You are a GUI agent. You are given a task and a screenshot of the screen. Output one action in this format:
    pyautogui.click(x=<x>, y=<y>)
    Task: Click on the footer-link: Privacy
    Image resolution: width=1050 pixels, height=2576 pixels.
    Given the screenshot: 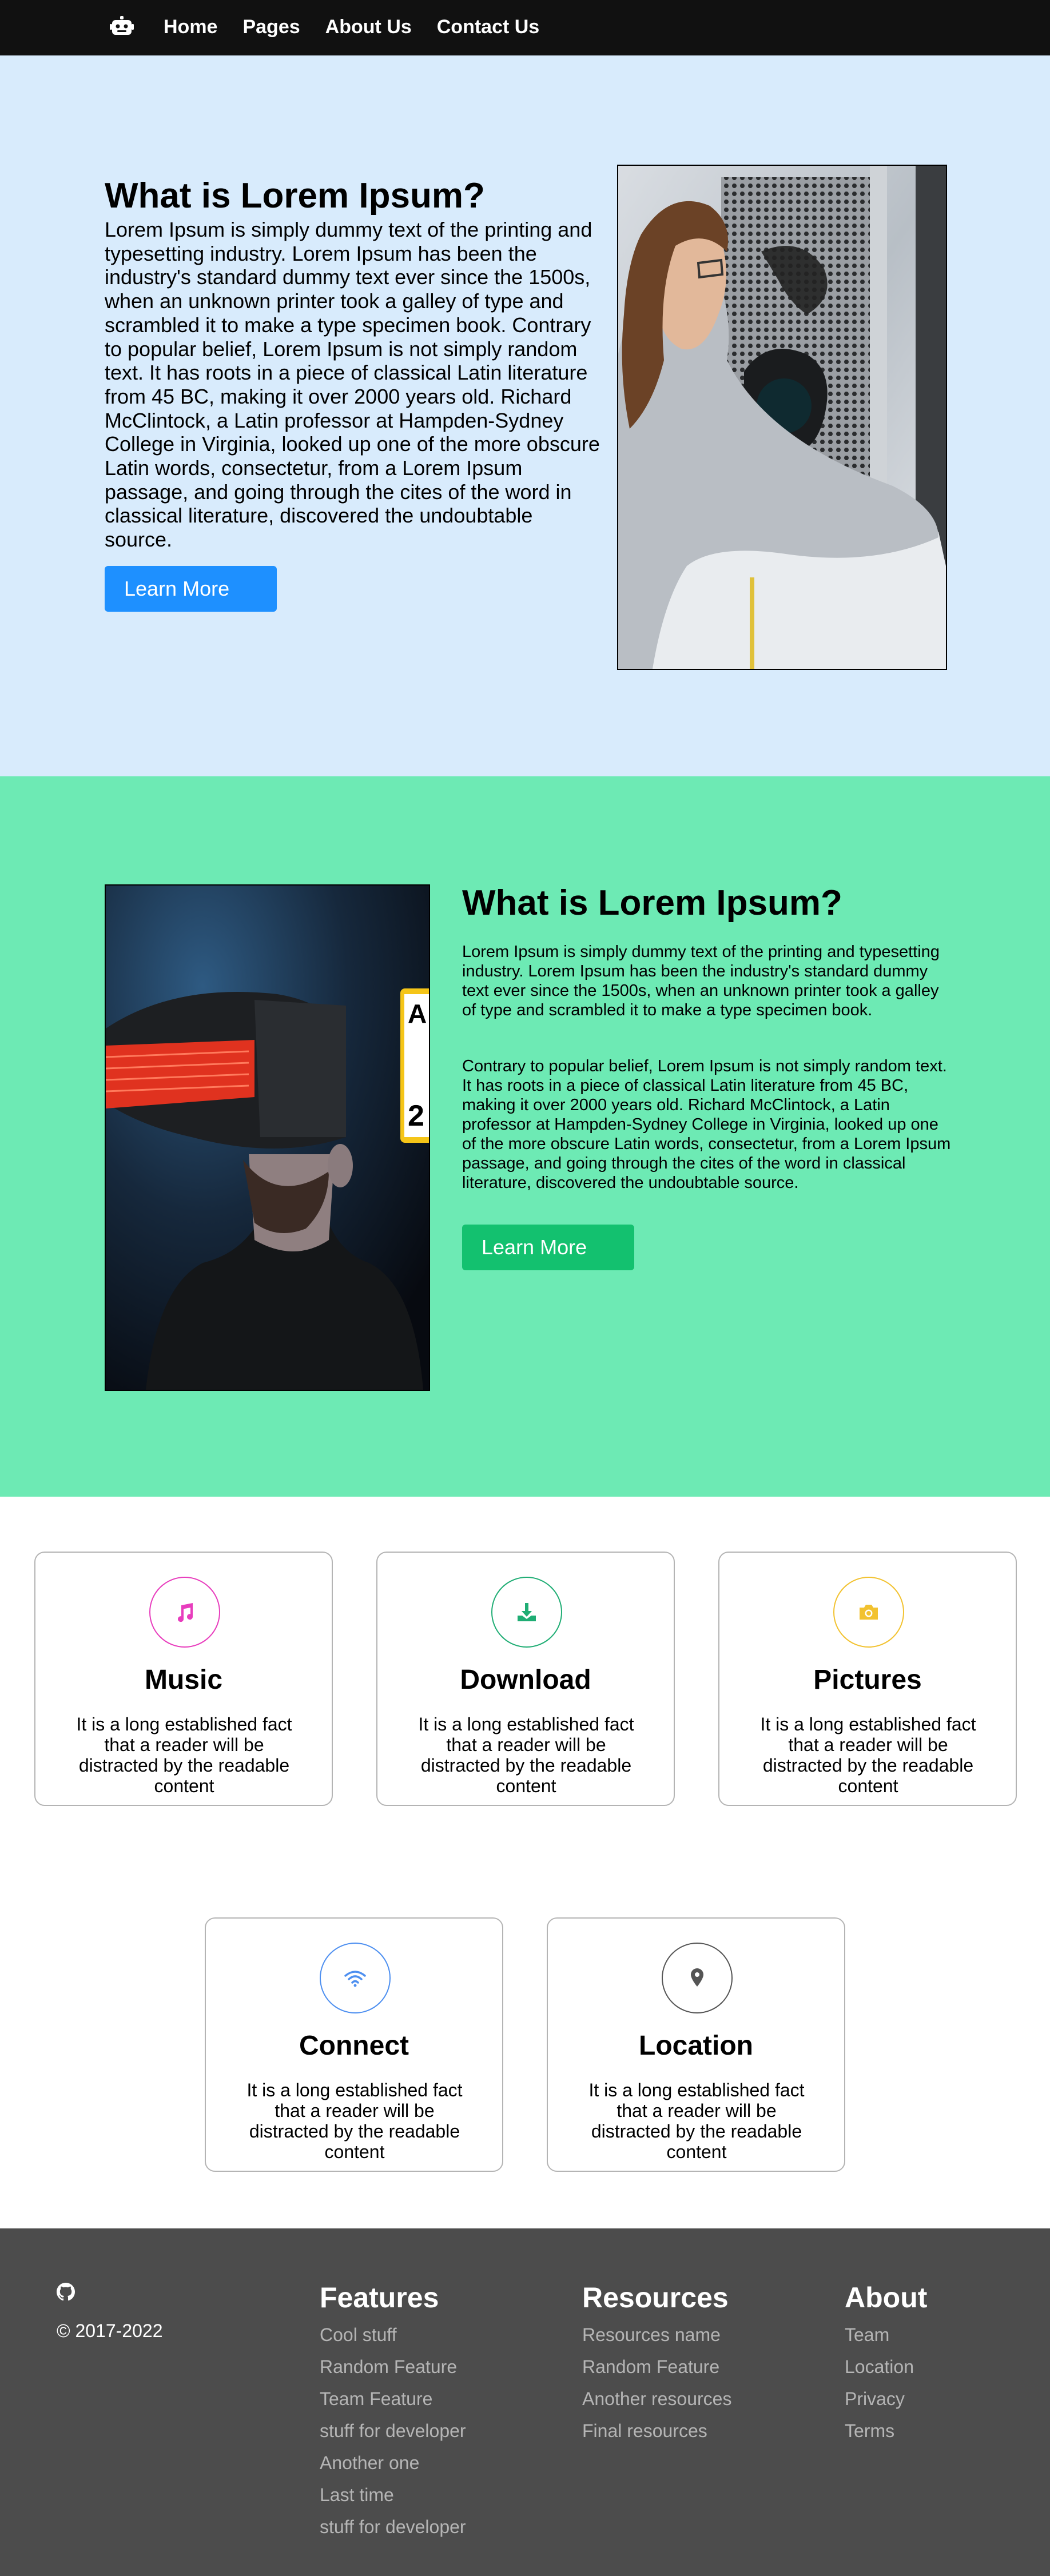 What is the action you would take?
    pyautogui.click(x=886, y=2399)
    